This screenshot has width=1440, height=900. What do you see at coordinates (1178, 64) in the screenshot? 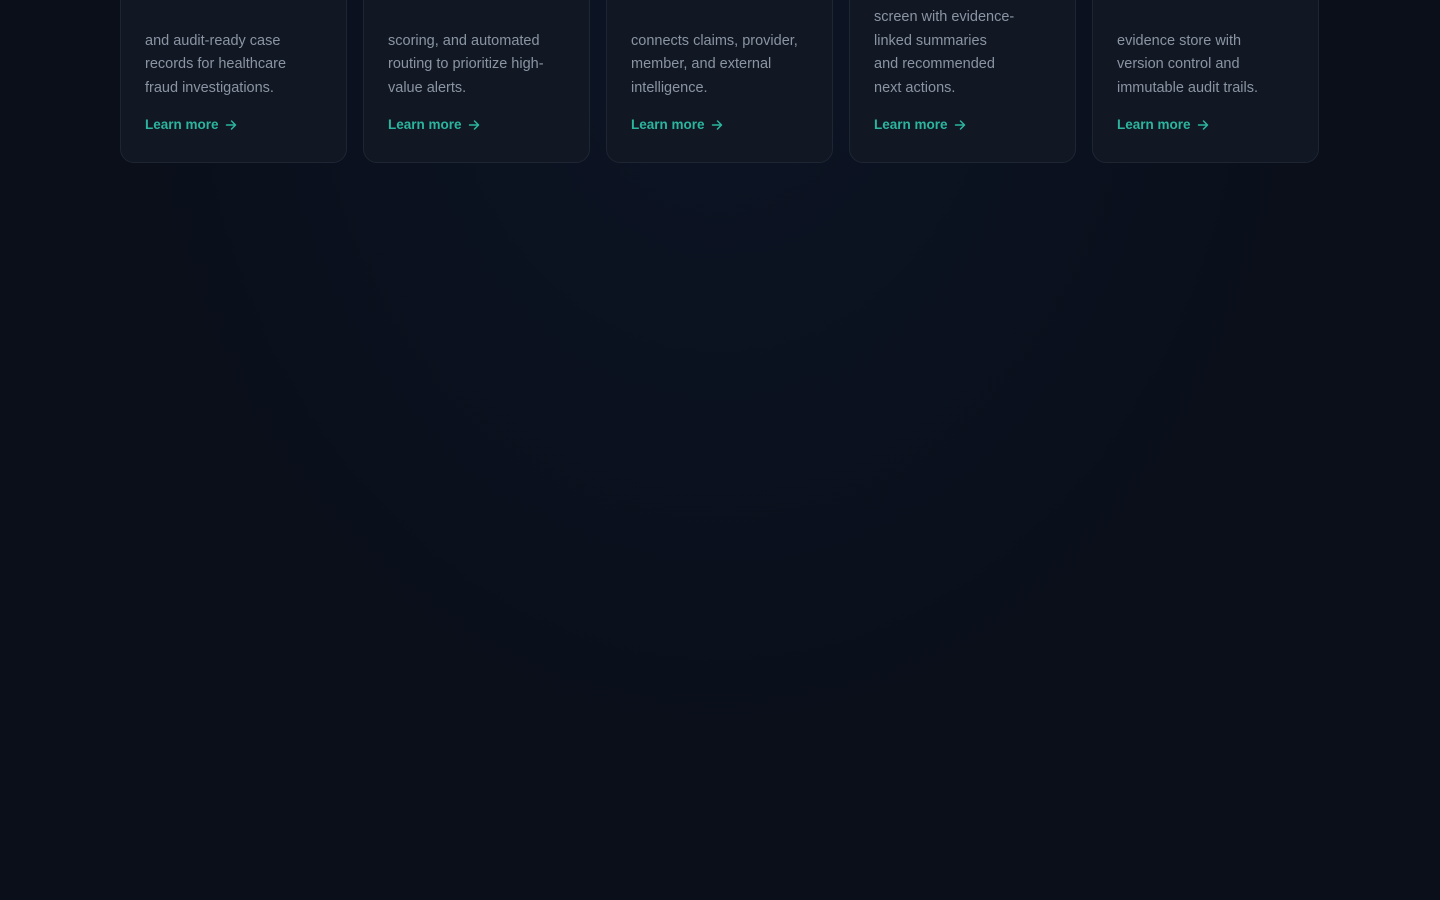
I see `desc-line: version control and` at bounding box center [1178, 64].